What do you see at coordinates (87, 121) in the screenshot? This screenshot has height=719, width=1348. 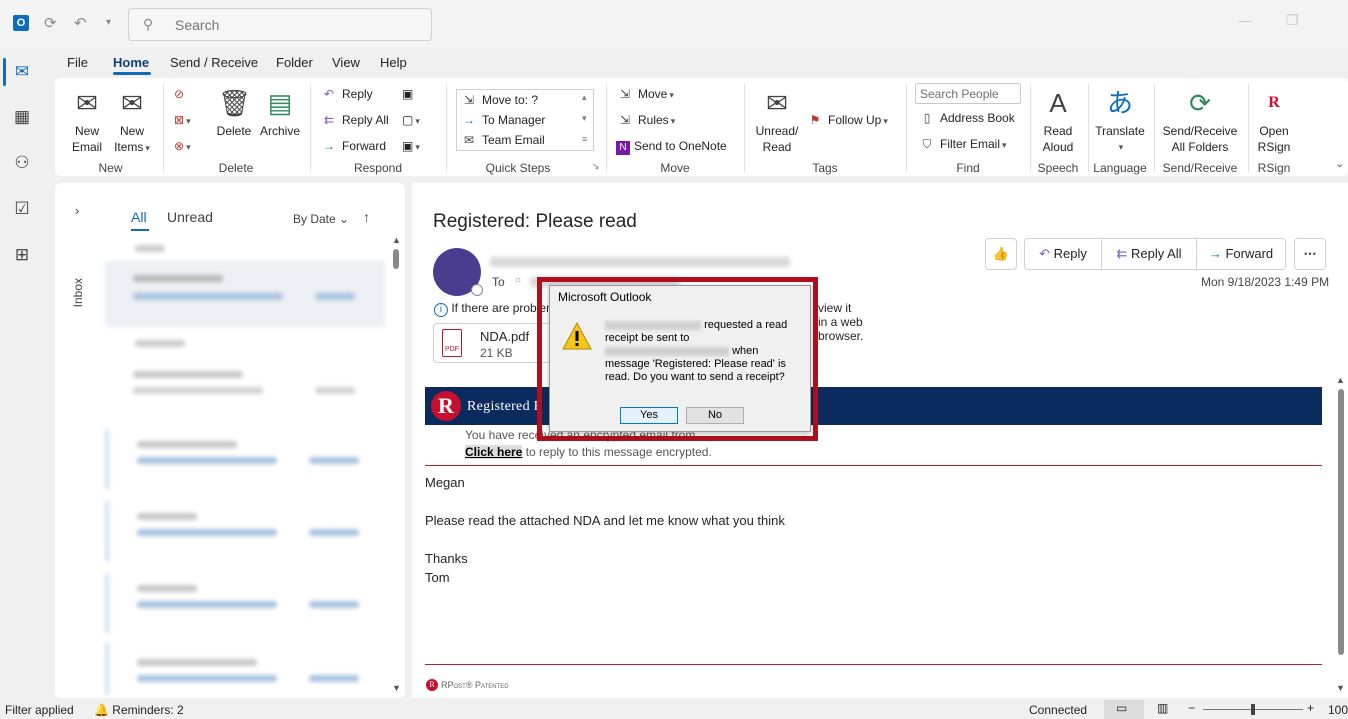 I see `new-email-button: ✉ New Email` at bounding box center [87, 121].